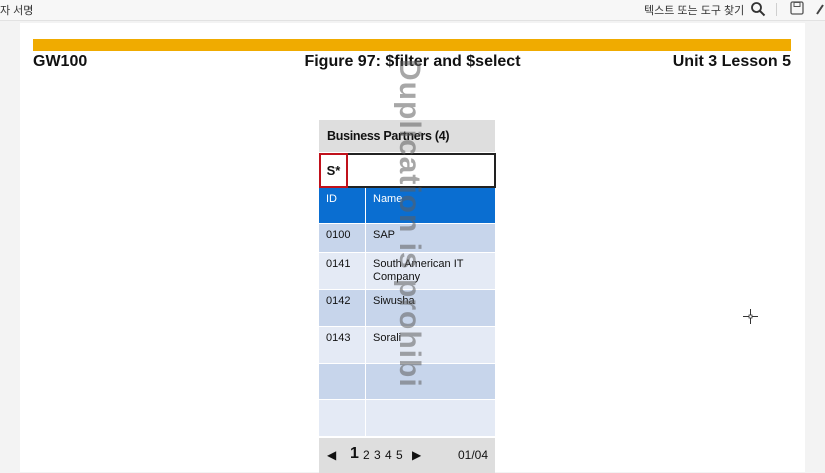 The image size is (825, 473). I want to click on viewer-toolbar: 자 서명 텍스트 또는 도구 찾기, so click(412, 10).